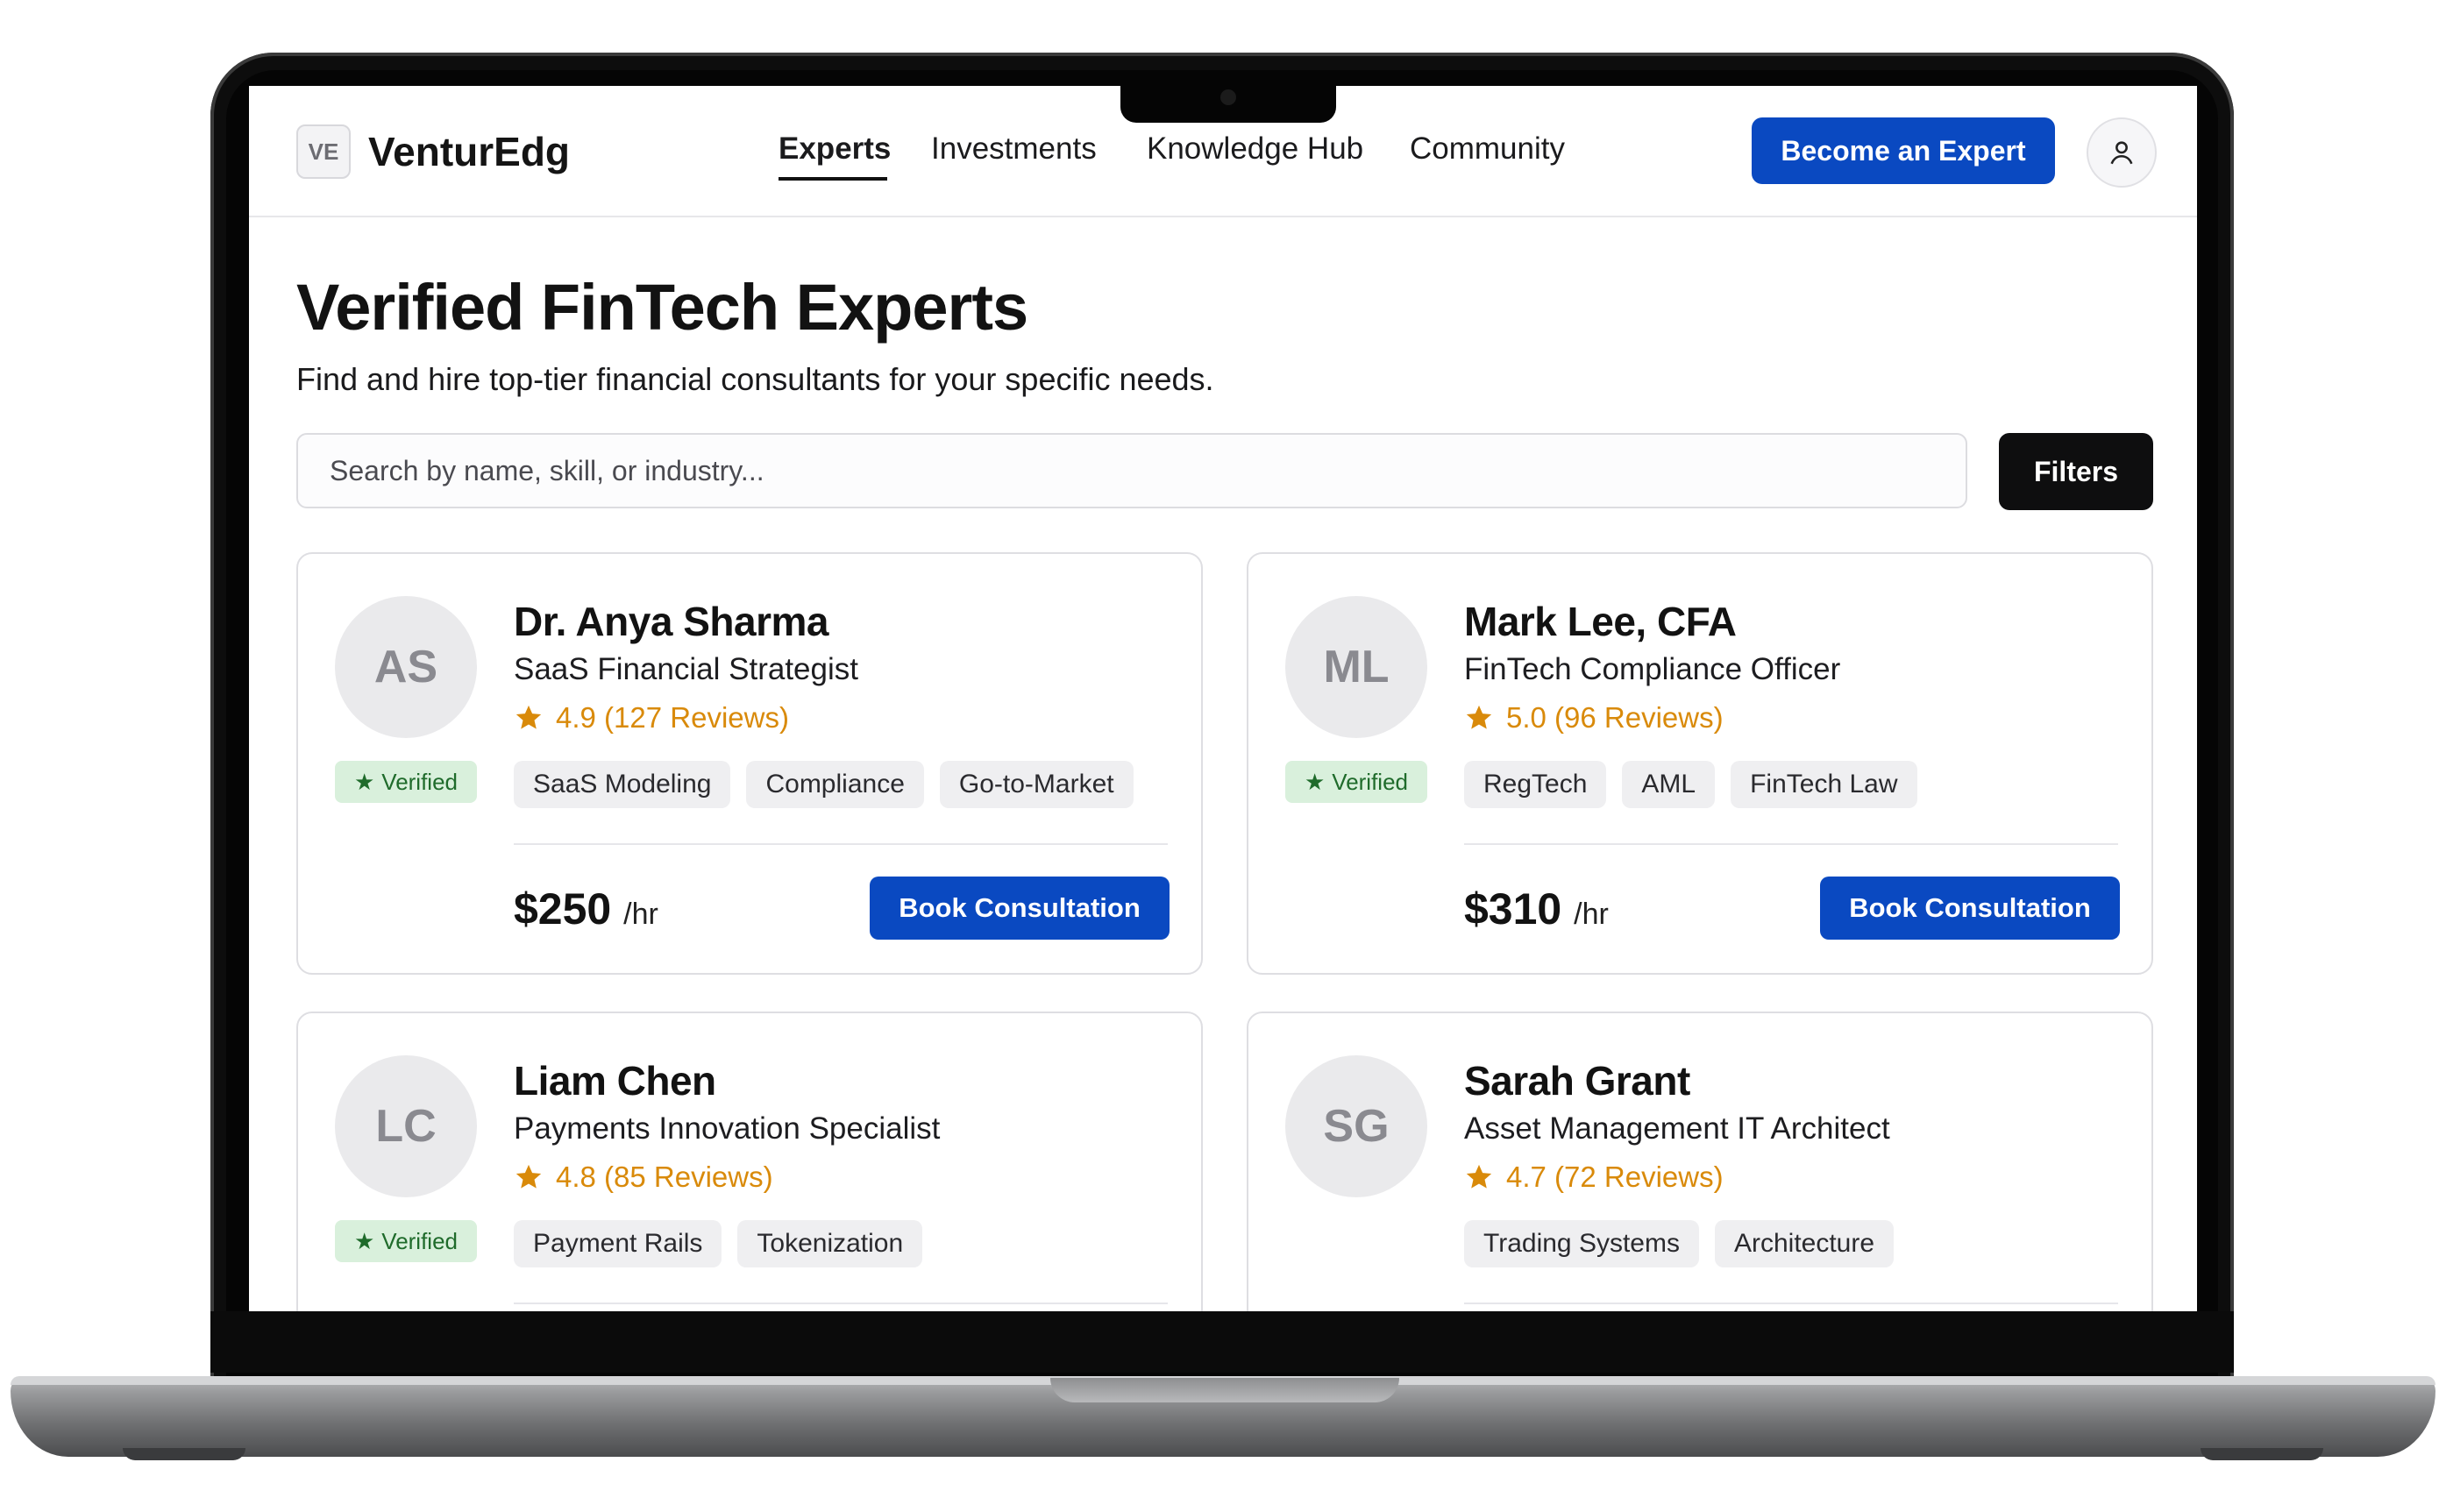  I want to click on hourly-price: $310 /hr, so click(1536, 909).